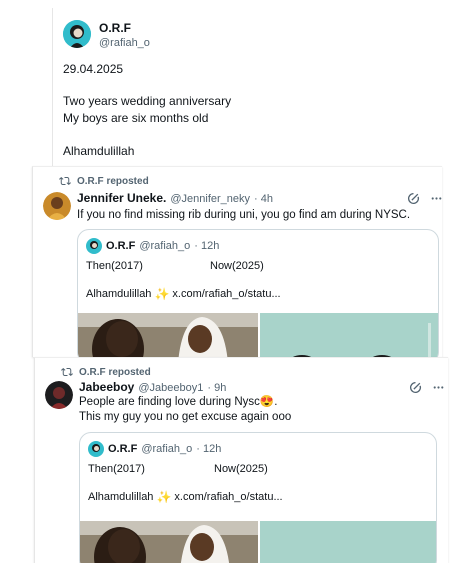 This screenshot has height=563, width=474. I want to click on post-time: · 4h, so click(263, 199).